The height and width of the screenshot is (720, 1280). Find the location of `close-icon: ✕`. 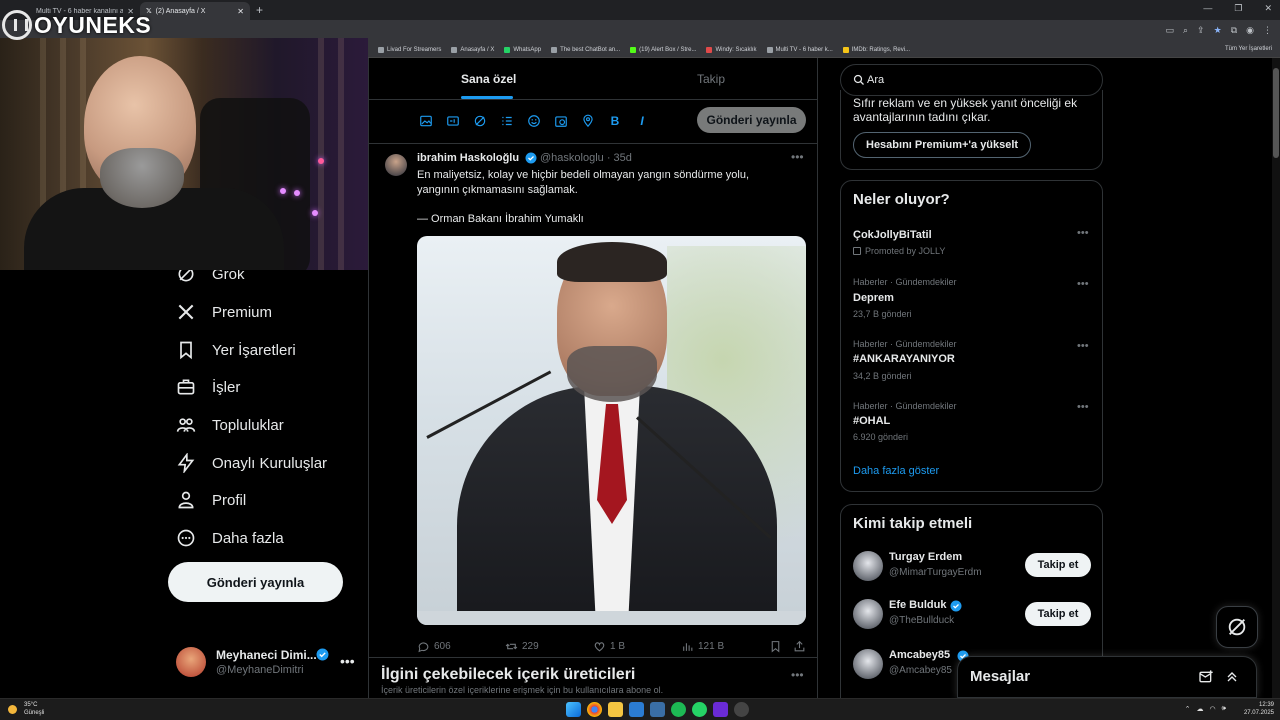

close-icon: ✕ is located at coordinates (240, 11).